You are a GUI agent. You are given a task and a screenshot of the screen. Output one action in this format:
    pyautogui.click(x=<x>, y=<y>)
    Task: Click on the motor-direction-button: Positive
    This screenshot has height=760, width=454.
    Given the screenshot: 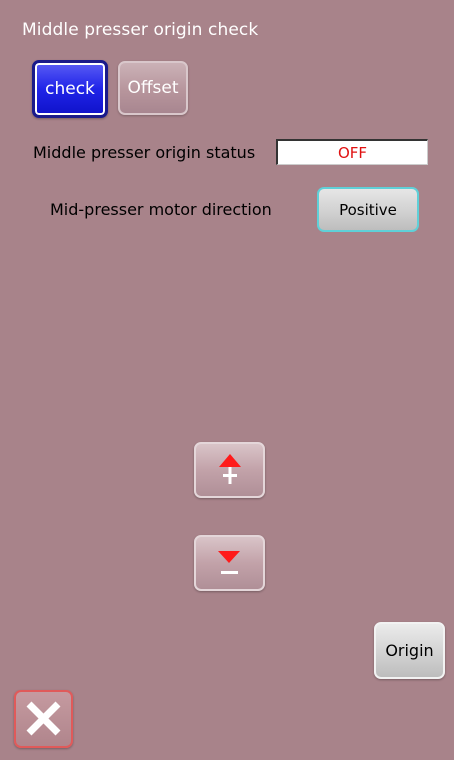 What is the action you would take?
    pyautogui.click(x=368, y=209)
    